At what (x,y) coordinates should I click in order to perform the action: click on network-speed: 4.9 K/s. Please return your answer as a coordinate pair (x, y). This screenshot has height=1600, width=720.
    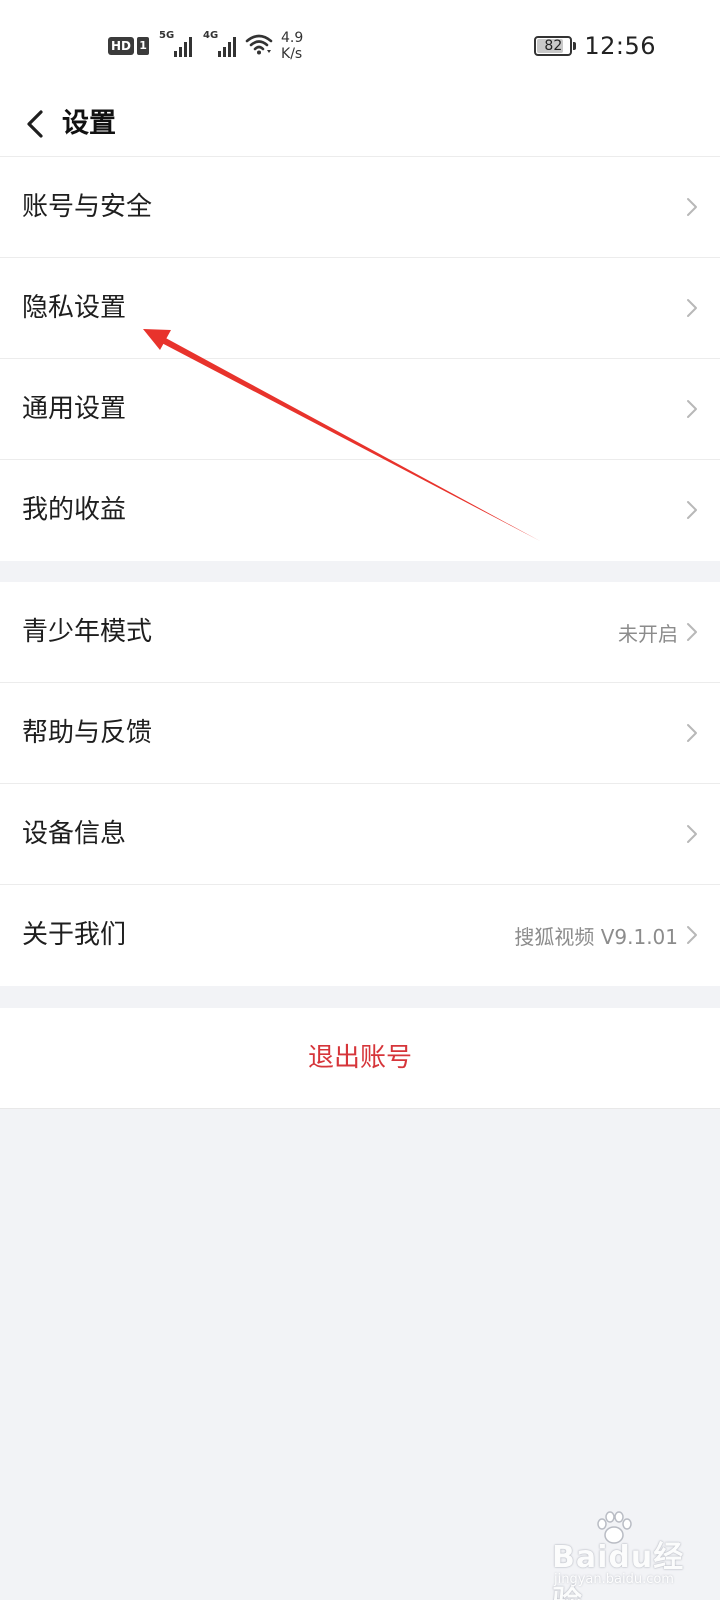
    Looking at the image, I should click on (292, 46).